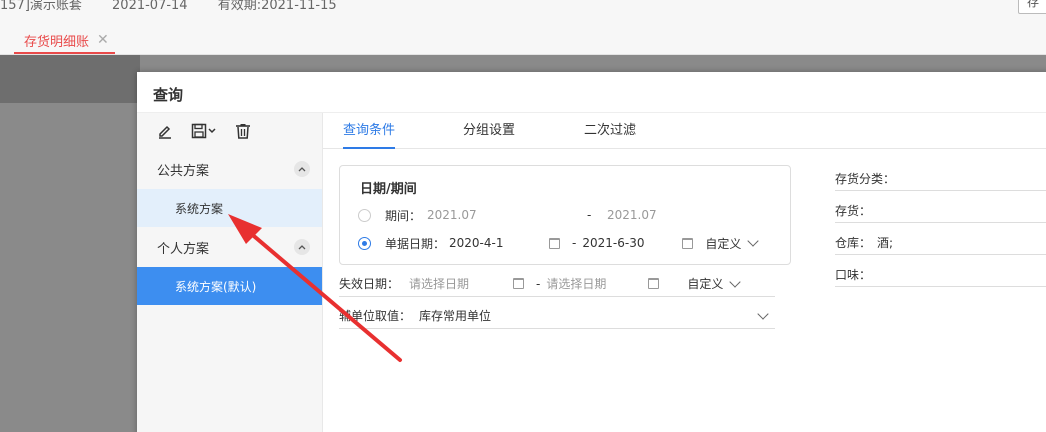 The width and height of the screenshot is (1046, 432). What do you see at coordinates (523, 39) in the screenshot?
I see `tab-strip: 存货明细账 ✕` at bounding box center [523, 39].